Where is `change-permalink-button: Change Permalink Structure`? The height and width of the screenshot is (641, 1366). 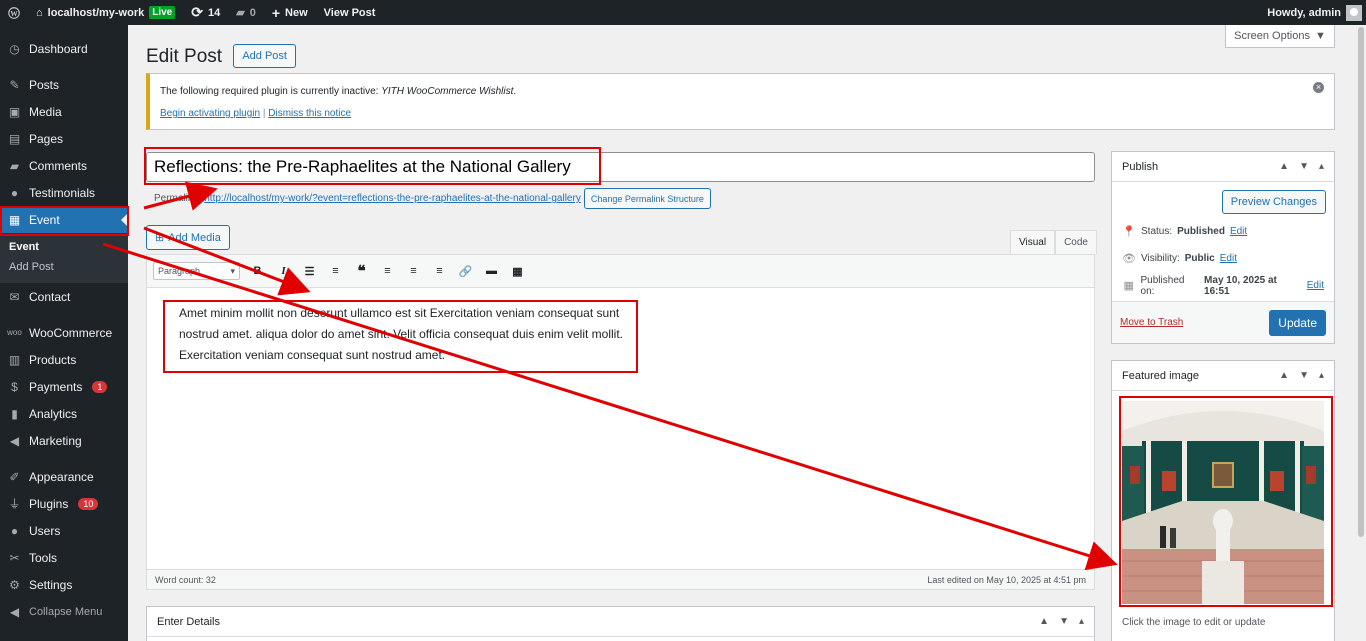
change-permalink-button: Change Permalink Structure is located at coordinates (647, 198).